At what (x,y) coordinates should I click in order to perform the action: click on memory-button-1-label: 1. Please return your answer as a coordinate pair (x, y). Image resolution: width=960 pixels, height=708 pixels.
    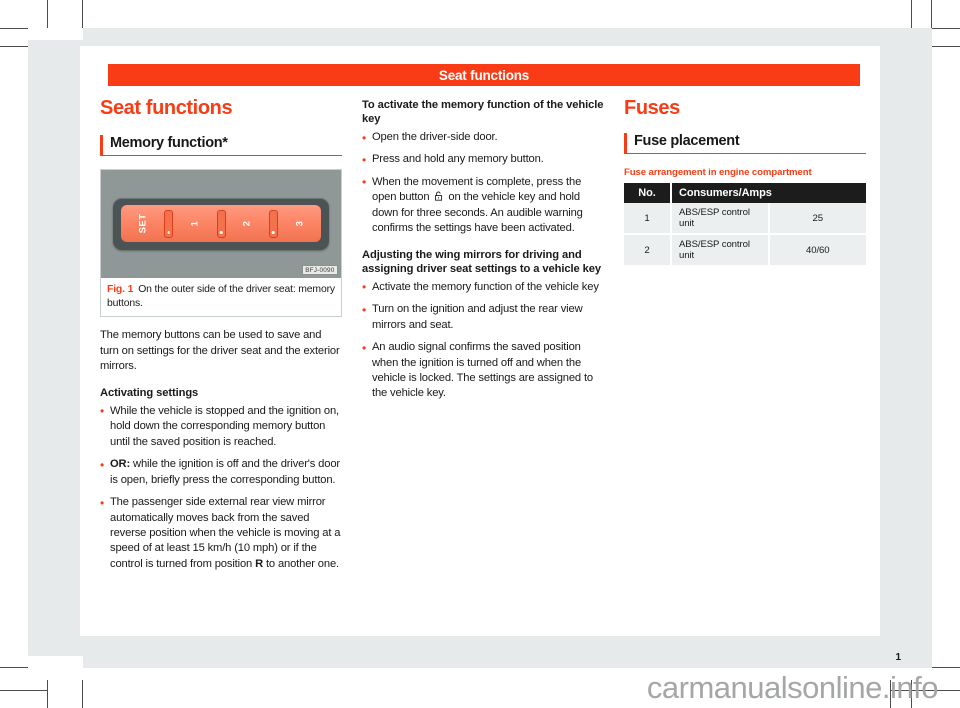
    Looking at the image, I should click on (195, 224).